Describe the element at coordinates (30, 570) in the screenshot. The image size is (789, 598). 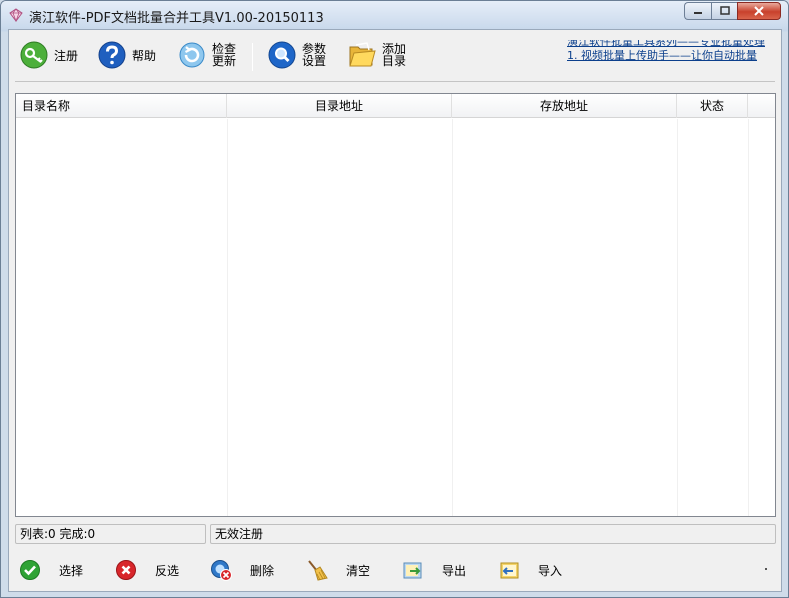
I see `check-circle-icon` at that location.